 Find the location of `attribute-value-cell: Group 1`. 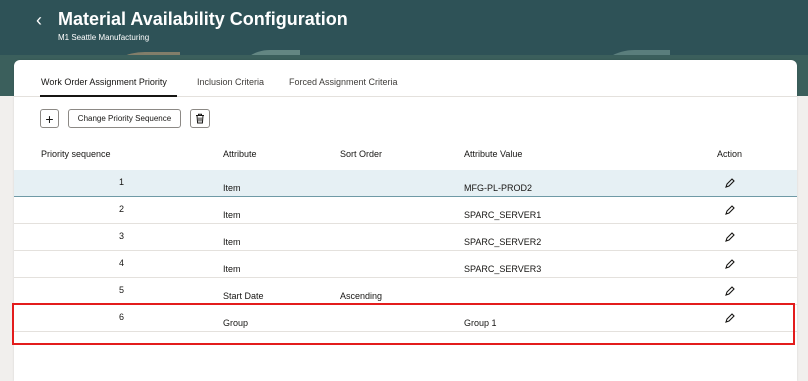

attribute-value-cell: Group 1 is located at coordinates (480, 323).